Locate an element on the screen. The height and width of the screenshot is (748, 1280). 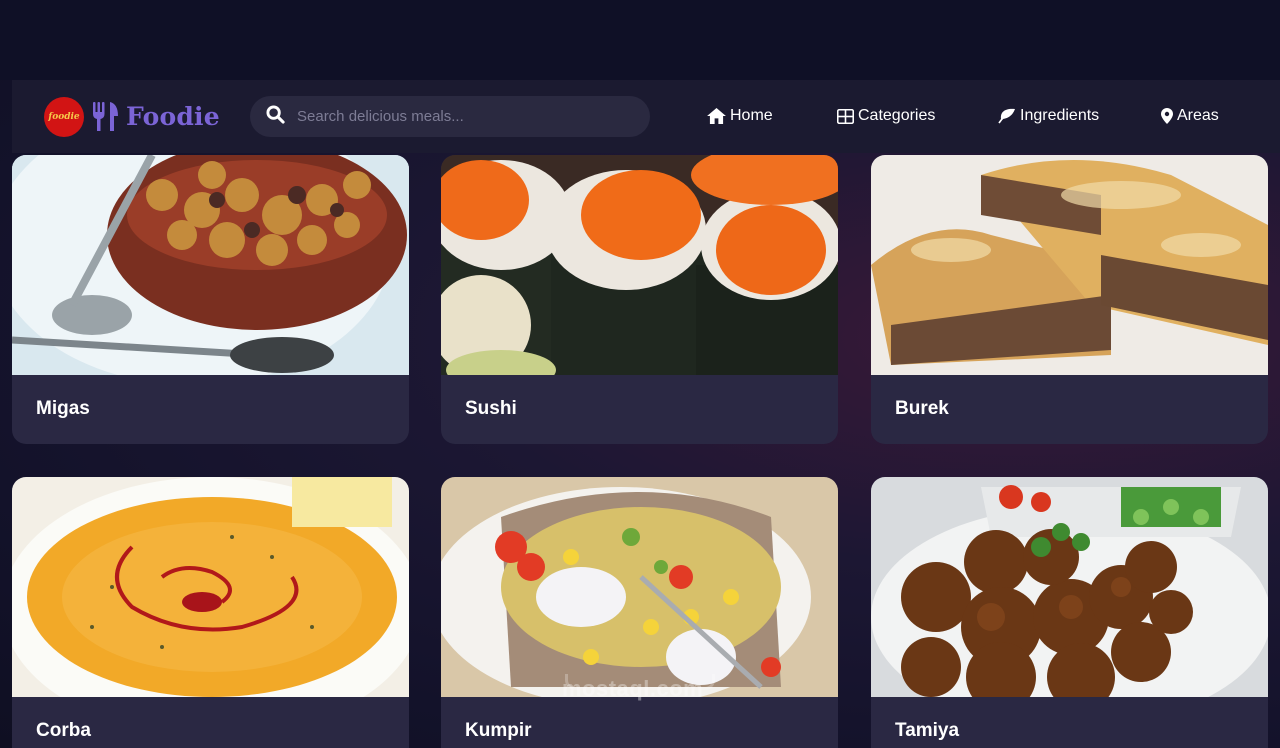
search-icon is located at coordinates (275, 116).